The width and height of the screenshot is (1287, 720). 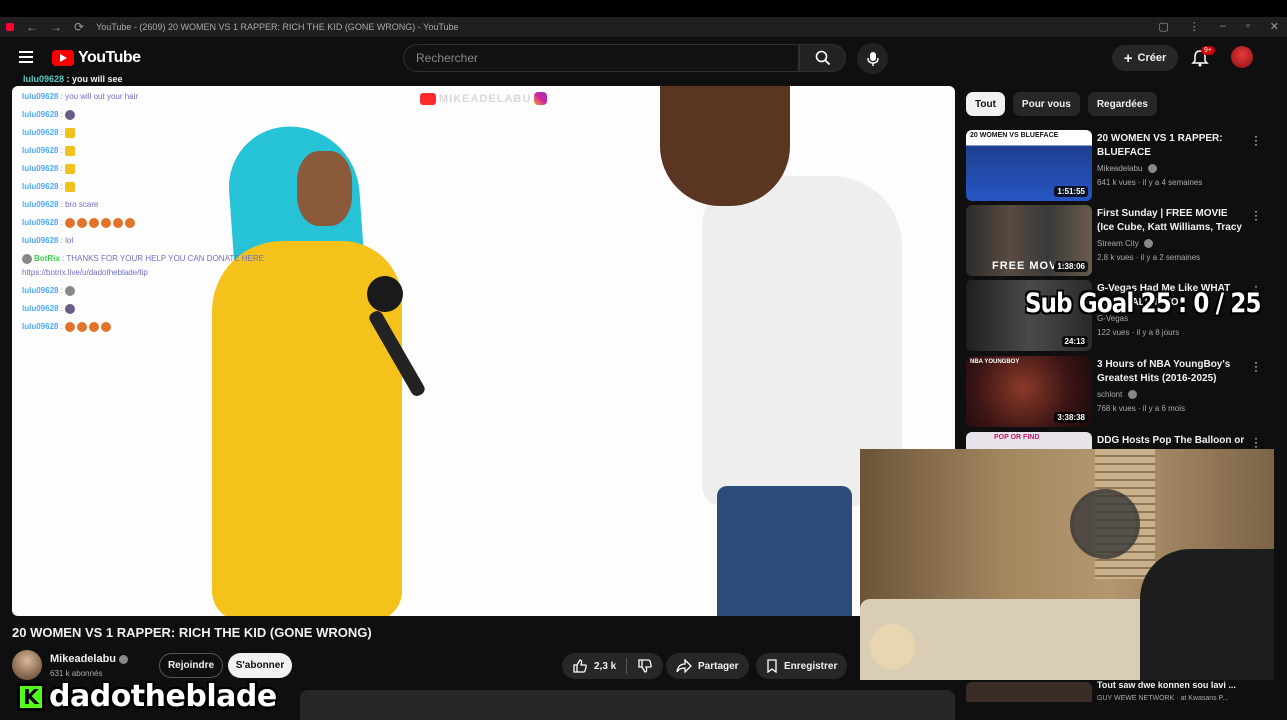 I want to click on youtube-header: YouTube + Créer 9+, so click(x=643, y=58).